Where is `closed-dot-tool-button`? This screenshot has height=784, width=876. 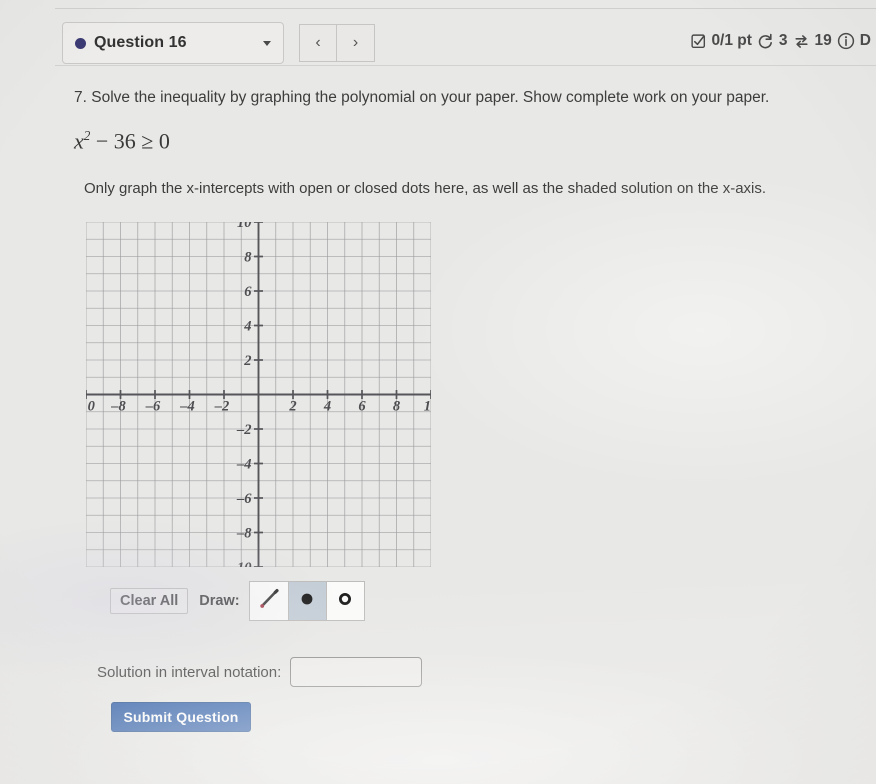
closed-dot-tool-button is located at coordinates (306, 601).